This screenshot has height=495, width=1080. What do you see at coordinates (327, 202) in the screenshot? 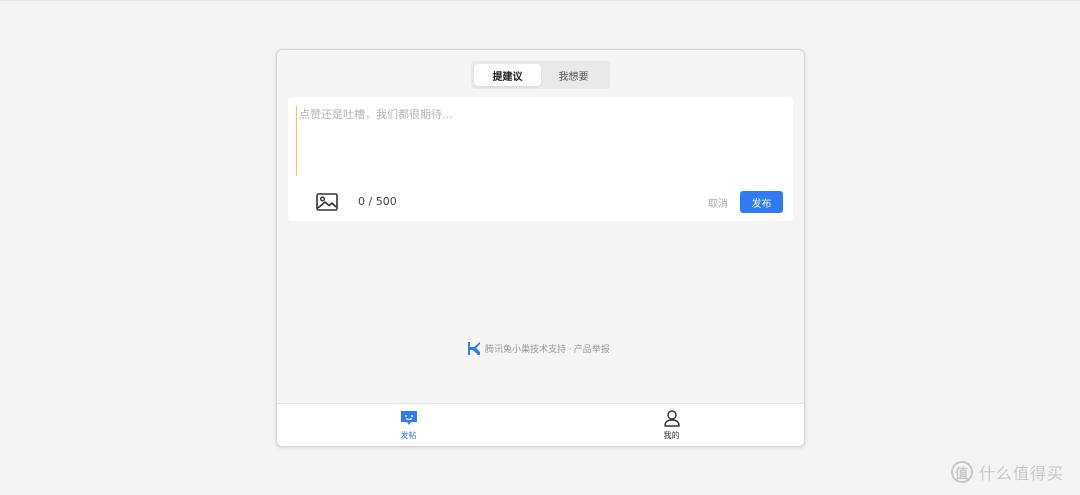
I see `image-upload-icon` at bounding box center [327, 202].